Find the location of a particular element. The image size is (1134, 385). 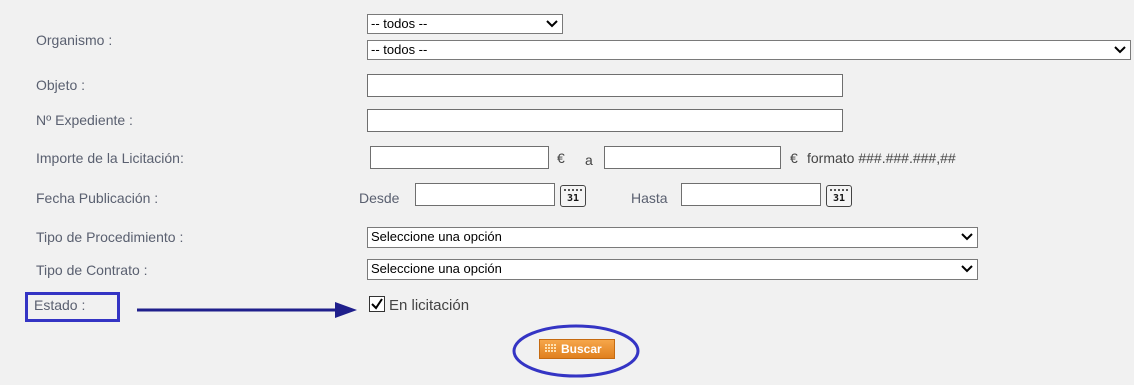

calendar-icon-desde: 31 is located at coordinates (573, 196).